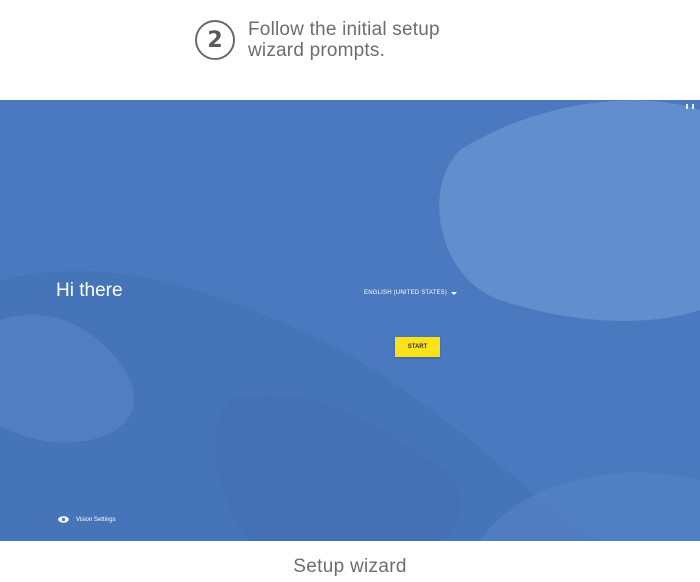  I want to click on instruction-text: Follow the initial setup wizard prompts., so click(344, 40).